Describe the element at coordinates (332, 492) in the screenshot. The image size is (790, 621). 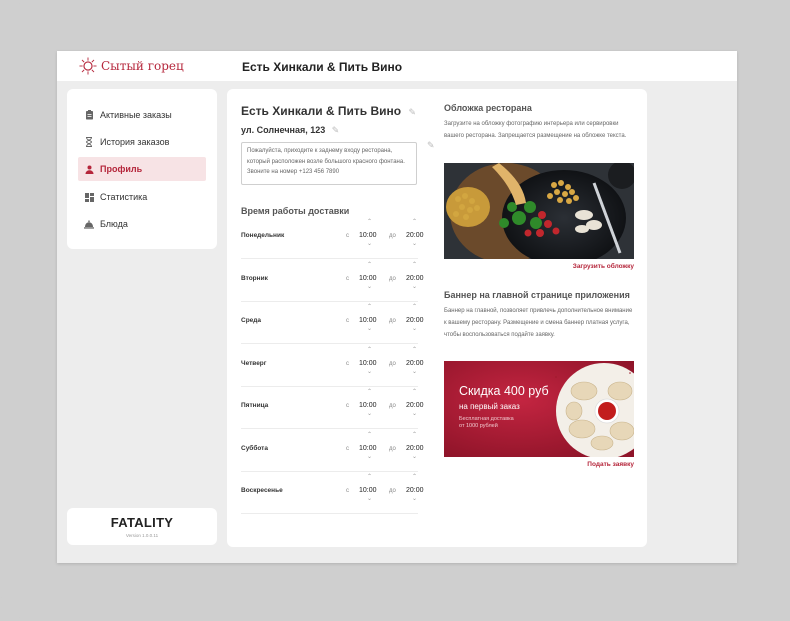
I see `delivery-day-row: Воскресенье с 10:00 до 20:00 ⌃ ⌄ ⌃ ⌄` at that location.